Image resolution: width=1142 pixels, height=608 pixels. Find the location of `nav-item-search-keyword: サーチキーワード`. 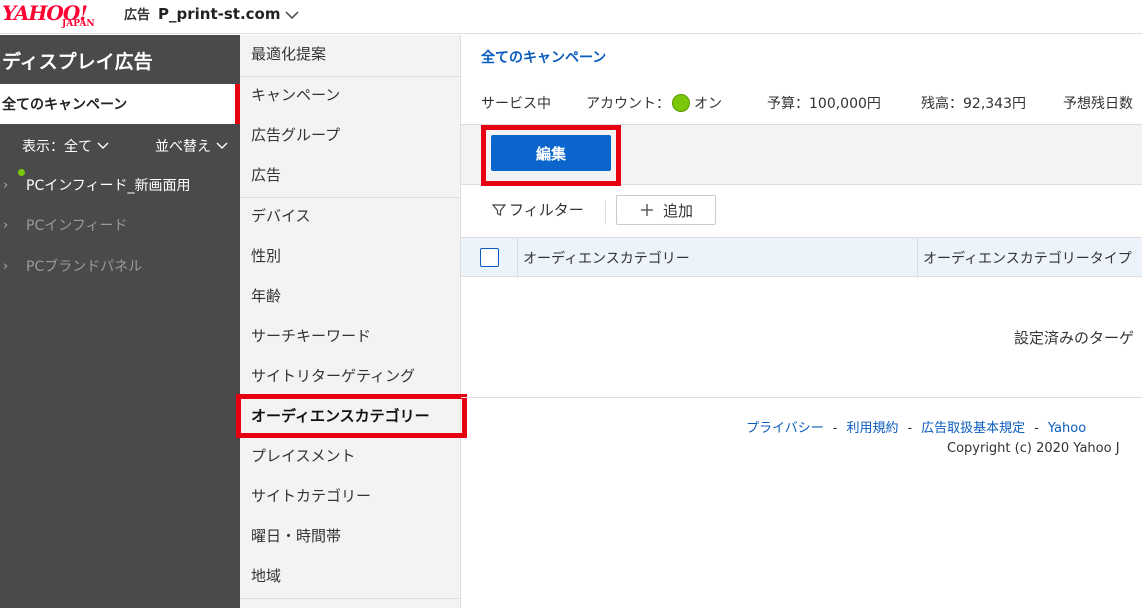

nav-item-search-keyword: サーチキーワード is located at coordinates (350, 337).